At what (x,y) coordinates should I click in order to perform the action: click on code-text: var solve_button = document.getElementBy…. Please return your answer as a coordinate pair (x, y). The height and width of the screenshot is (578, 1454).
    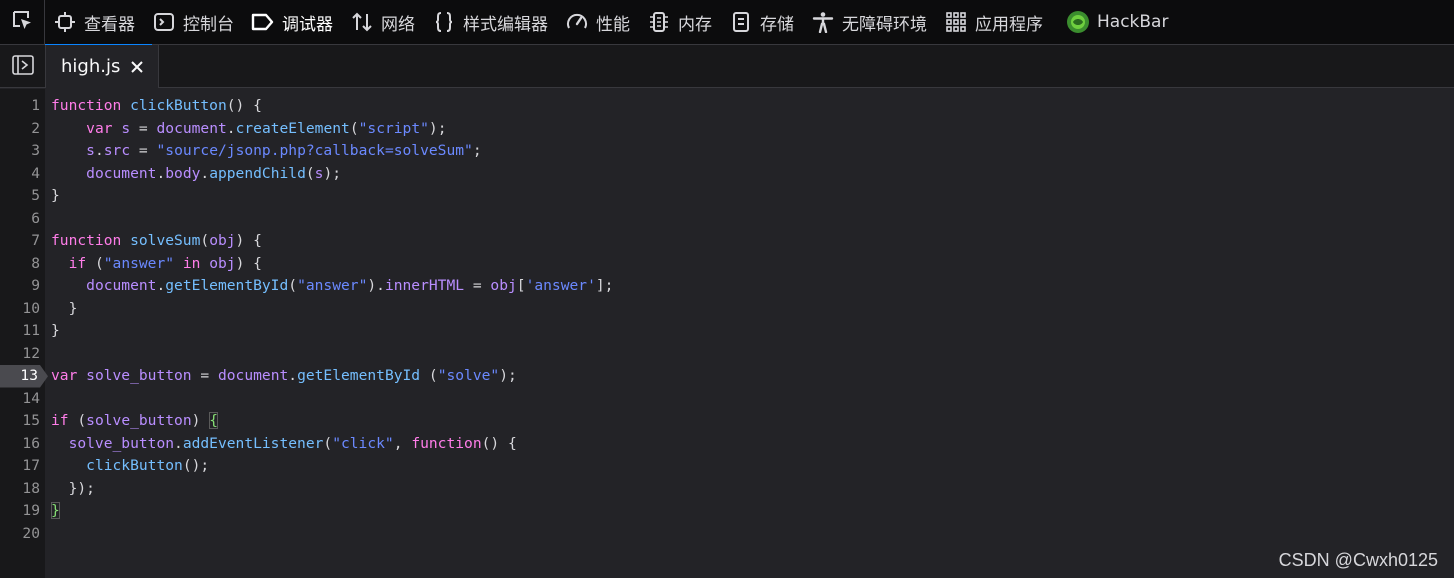
    Looking at the image, I should click on (284, 375).